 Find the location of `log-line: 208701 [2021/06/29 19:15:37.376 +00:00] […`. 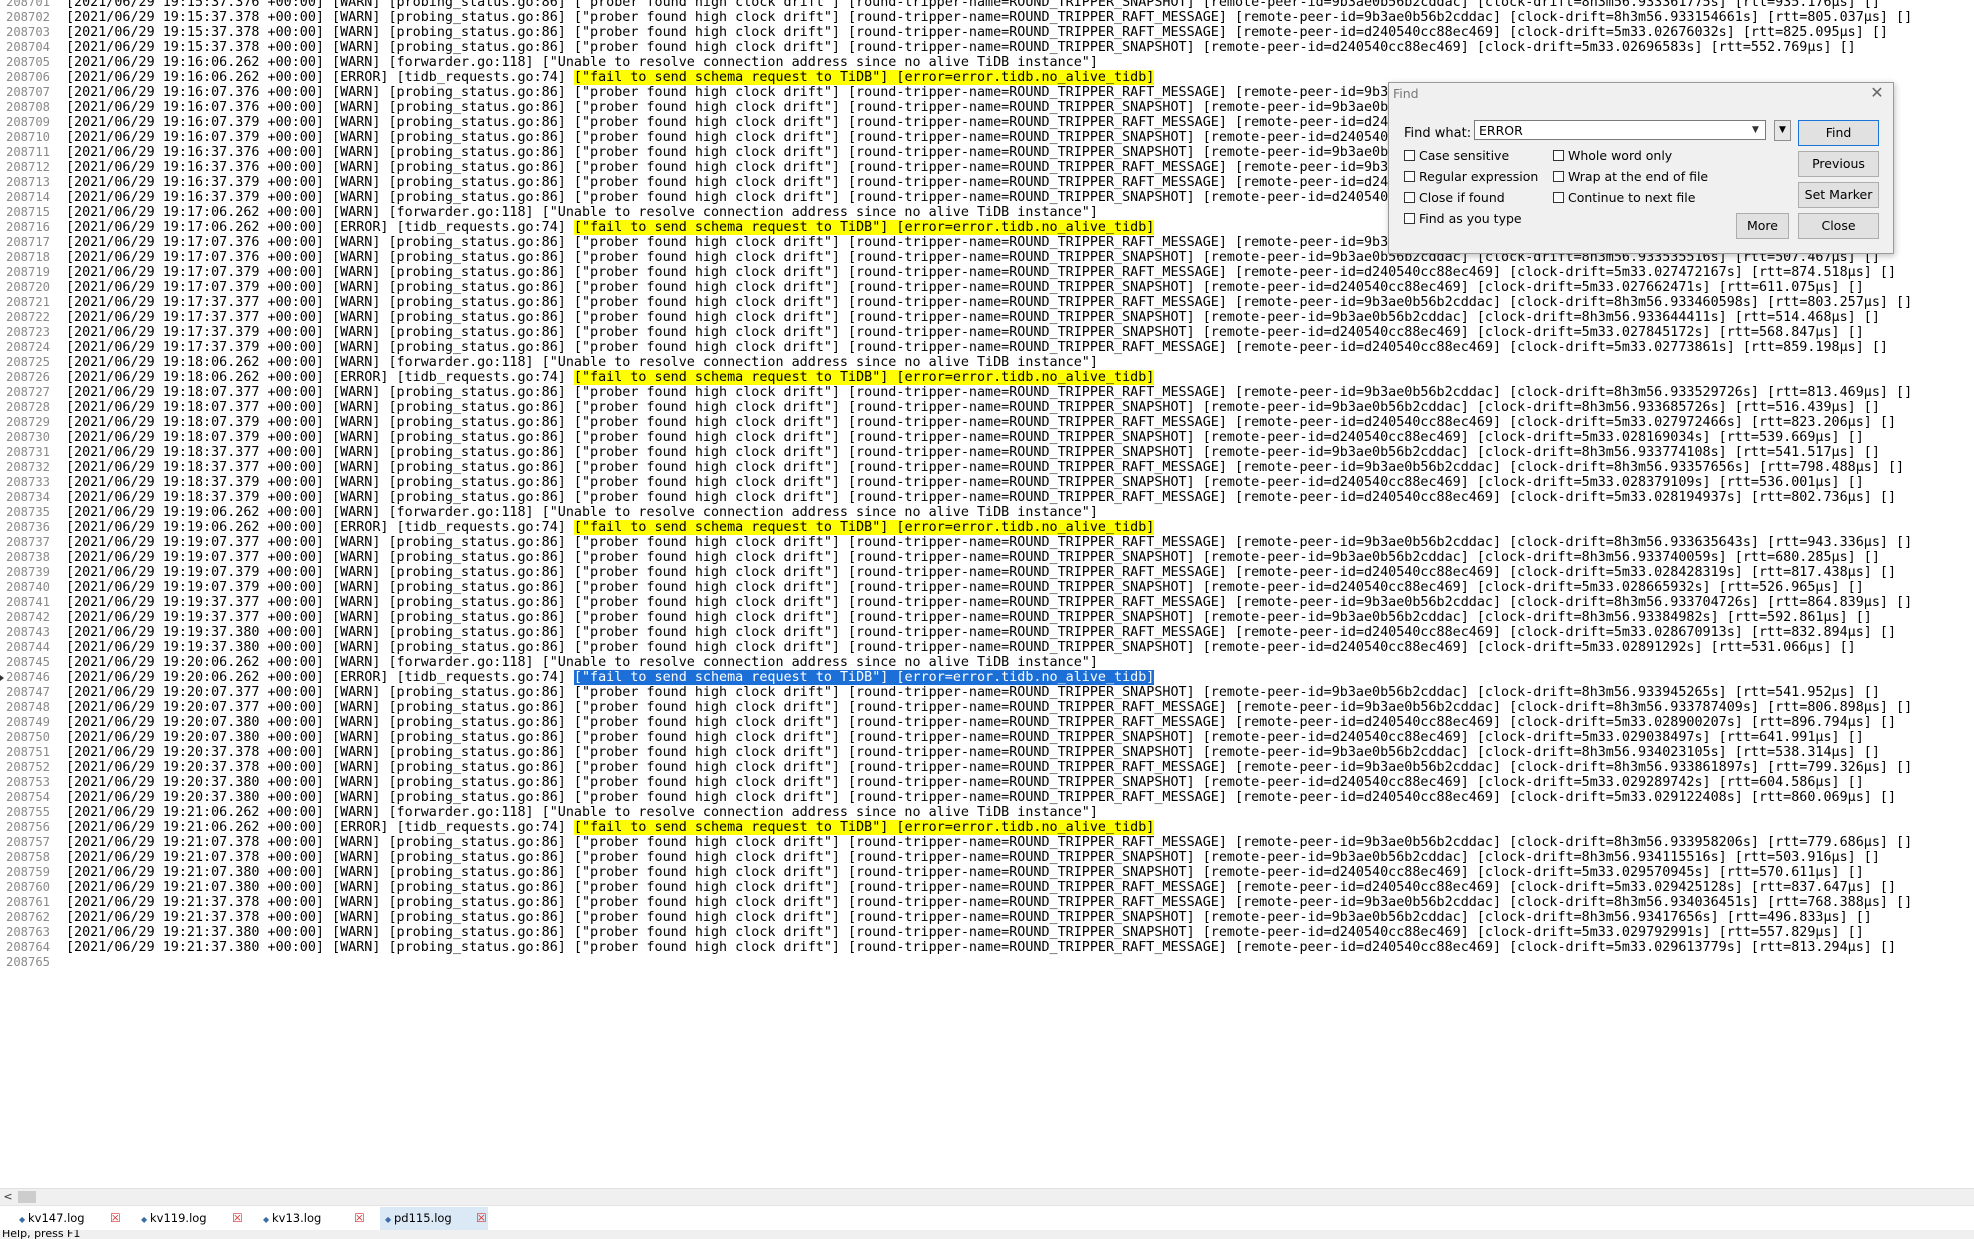

log-line: 208701 [2021/06/29 19:15:37.376 +00:00] [… is located at coordinates (987, 5).